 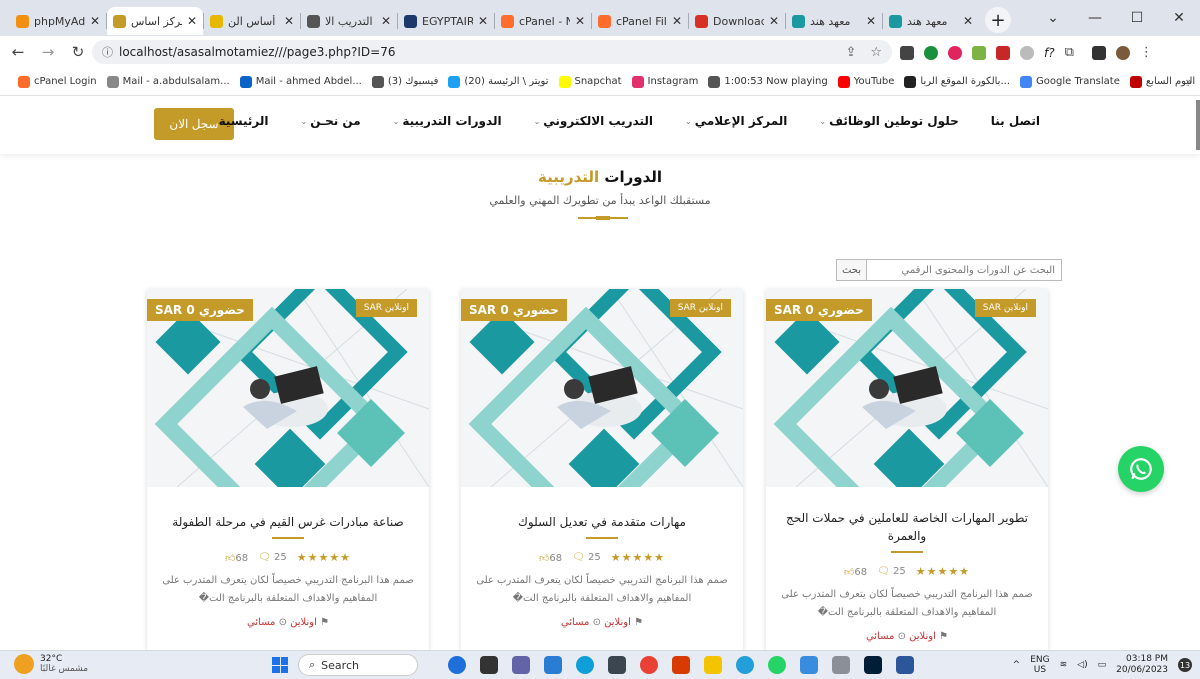 What do you see at coordinates (888, 121) in the screenshot?
I see `nav-item: حلول توطين الوظائف ⌄` at bounding box center [888, 121].